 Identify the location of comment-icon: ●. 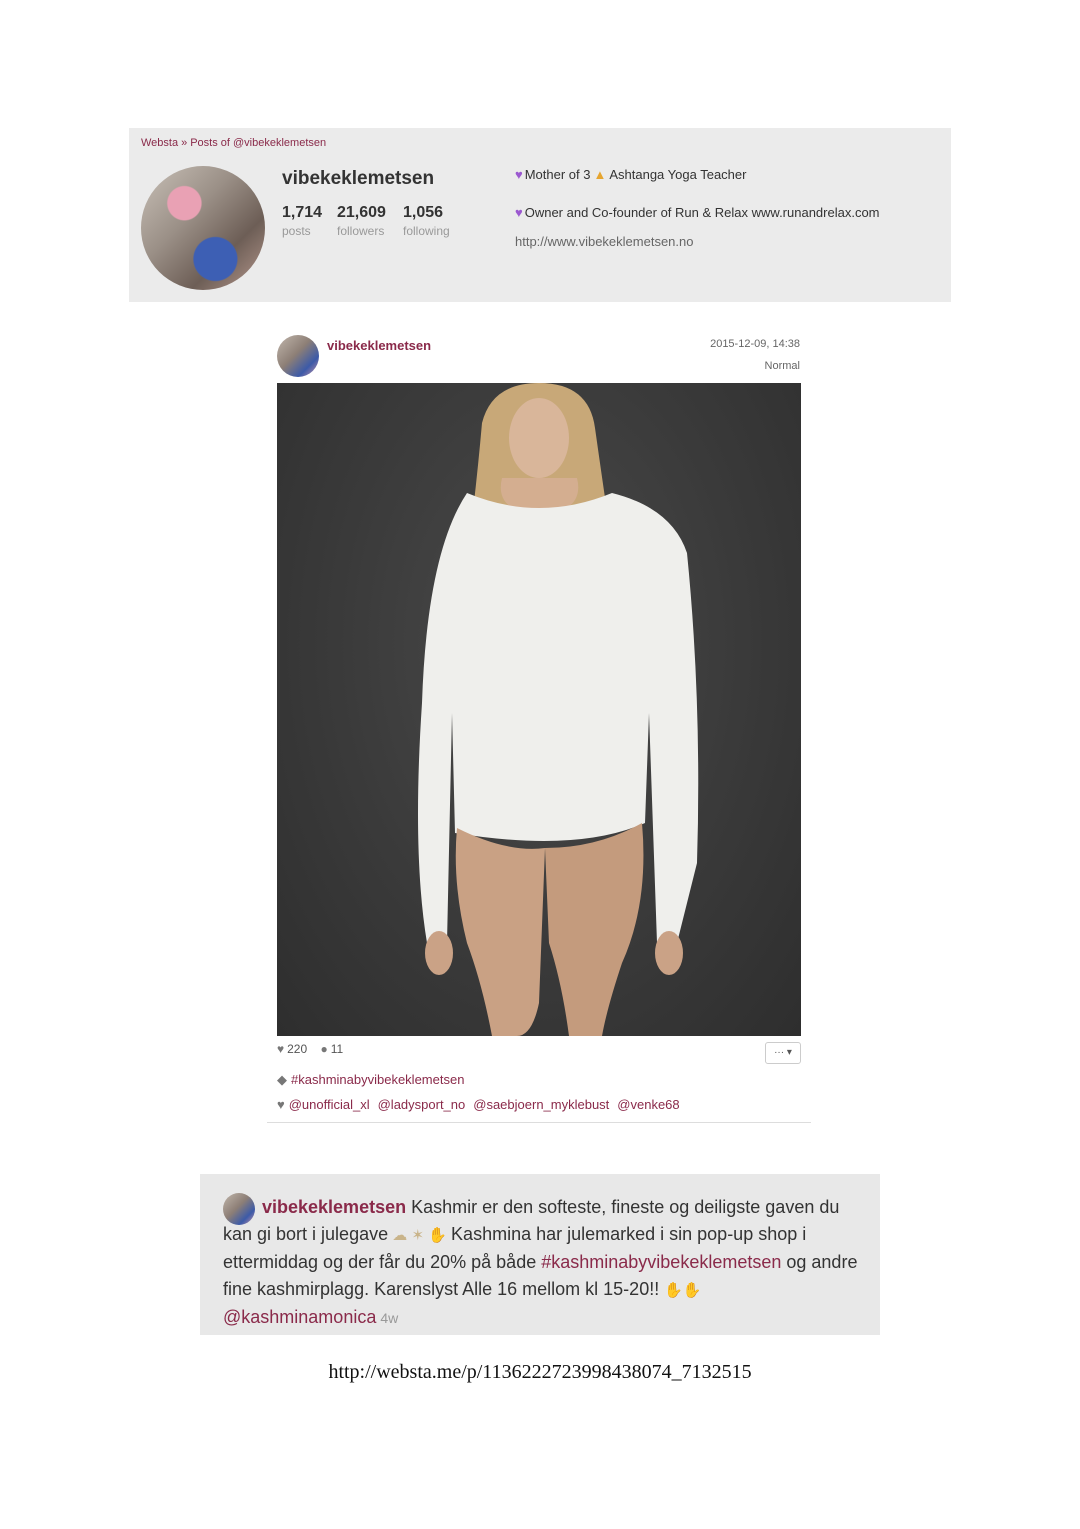
(324, 1049).